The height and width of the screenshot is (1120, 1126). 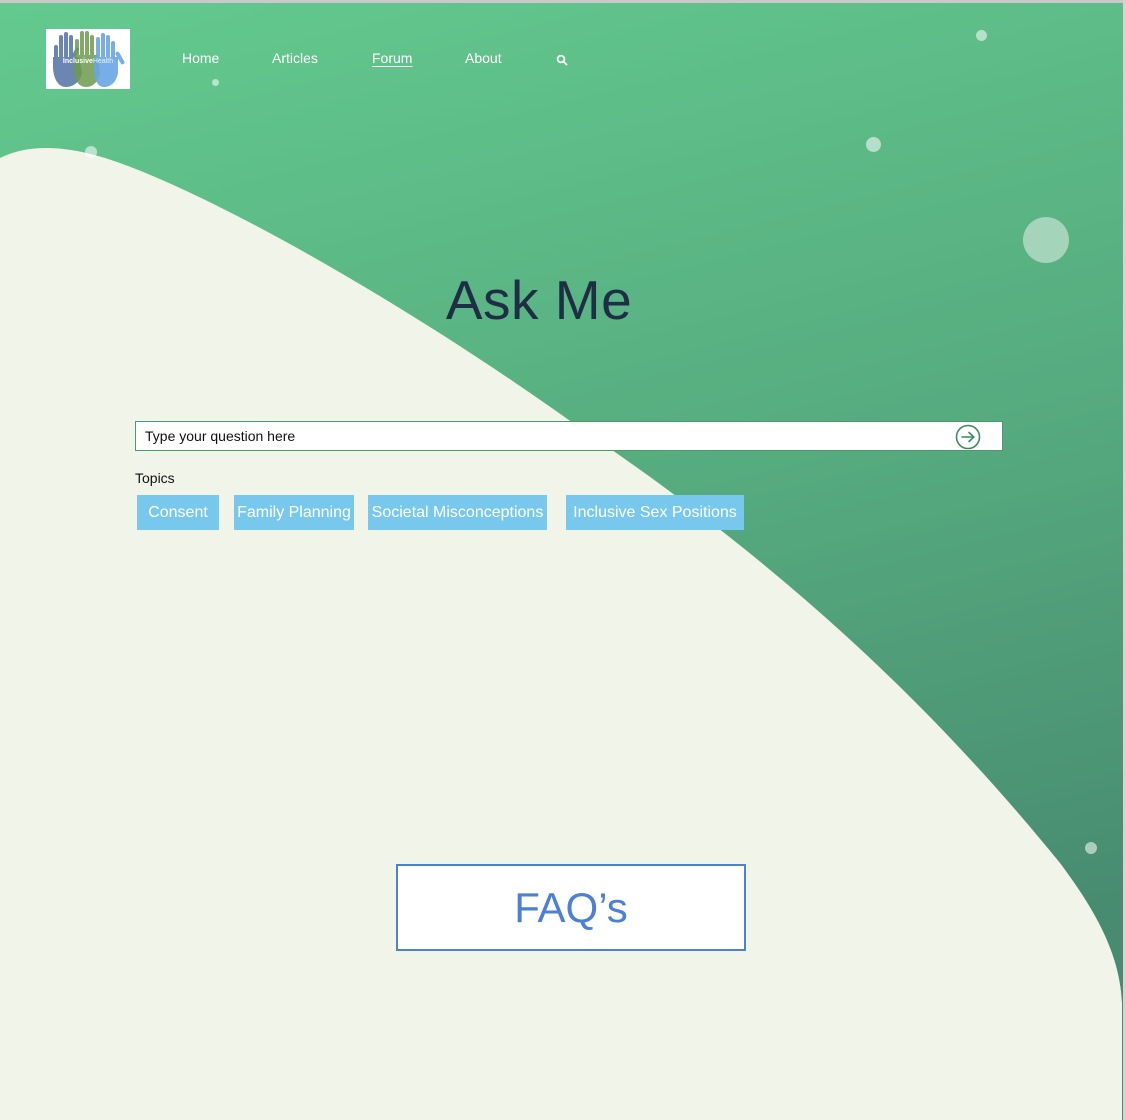 I want to click on logo-text-sub: Health, so click(x=103, y=61).